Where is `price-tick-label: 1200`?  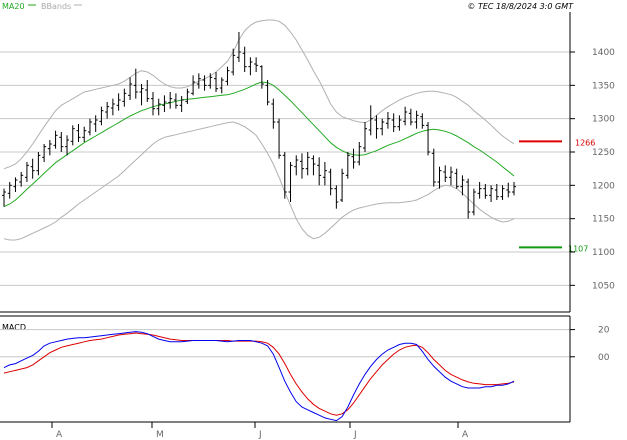
price-tick-label: 1200 is located at coordinates (603, 186).